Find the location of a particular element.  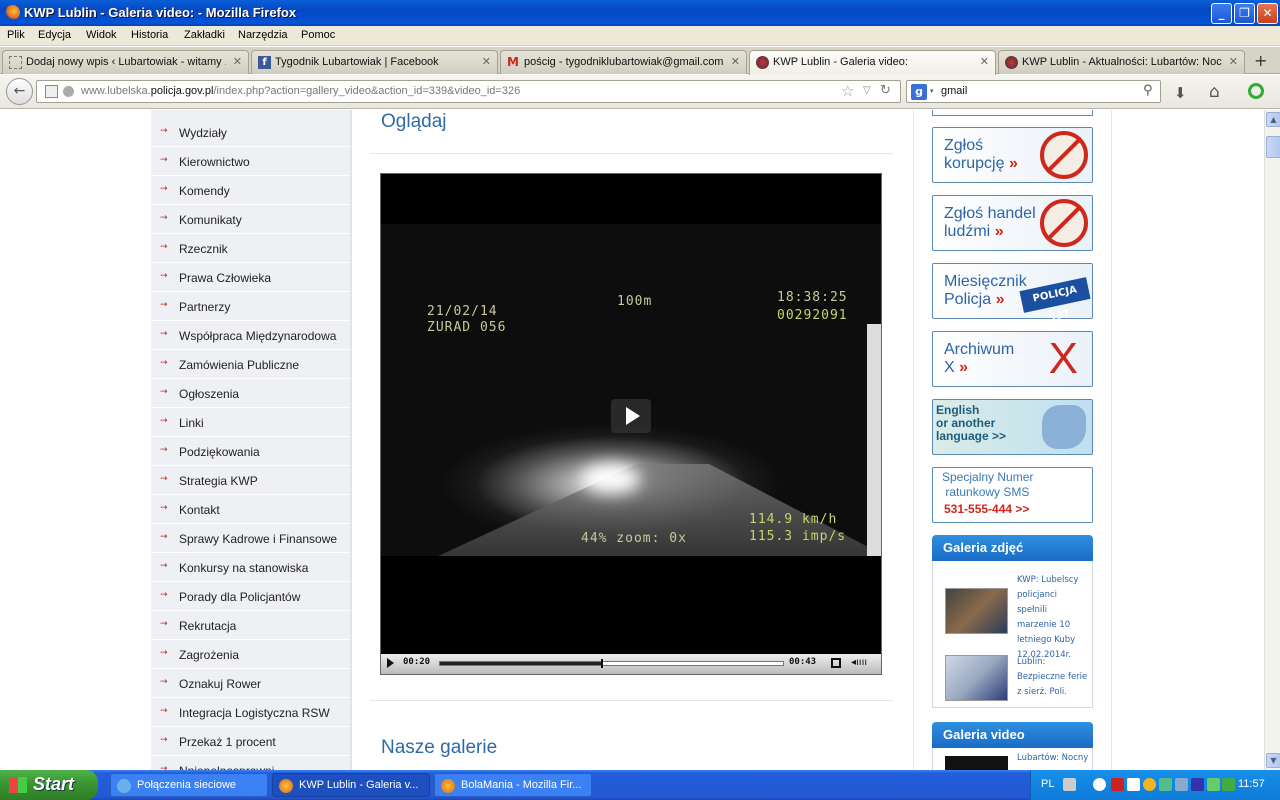

tab-label: Tygodnik Lubartowiak | Facebook is located at coordinates (357, 62).